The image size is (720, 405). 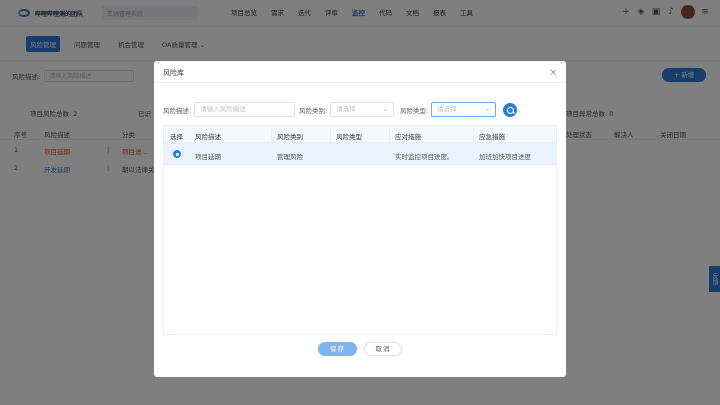 What do you see at coordinates (505, 157) in the screenshot?
I see `row-emergency: 加班加快项目进度` at bounding box center [505, 157].